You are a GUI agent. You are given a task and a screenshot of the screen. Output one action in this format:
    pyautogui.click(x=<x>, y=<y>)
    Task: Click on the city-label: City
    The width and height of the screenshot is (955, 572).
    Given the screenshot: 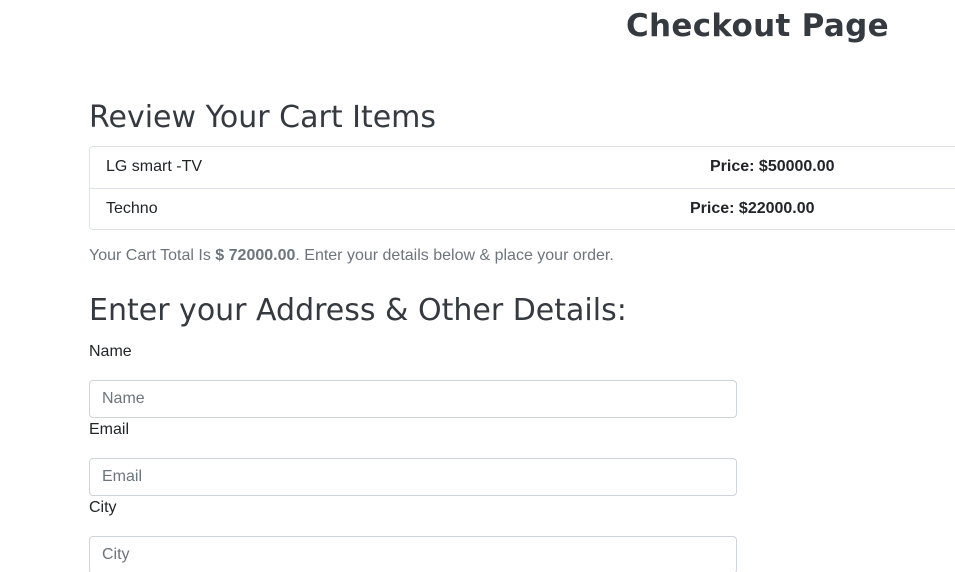 What is the action you would take?
    pyautogui.click(x=103, y=507)
    